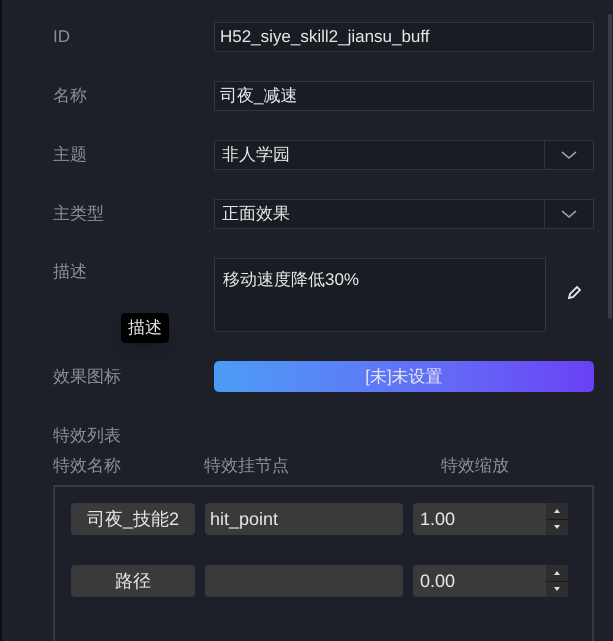 The image size is (613, 641). What do you see at coordinates (437, 581) in the screenshot?
I see `scale-value: 0.00` at bounding box center [437, 581].